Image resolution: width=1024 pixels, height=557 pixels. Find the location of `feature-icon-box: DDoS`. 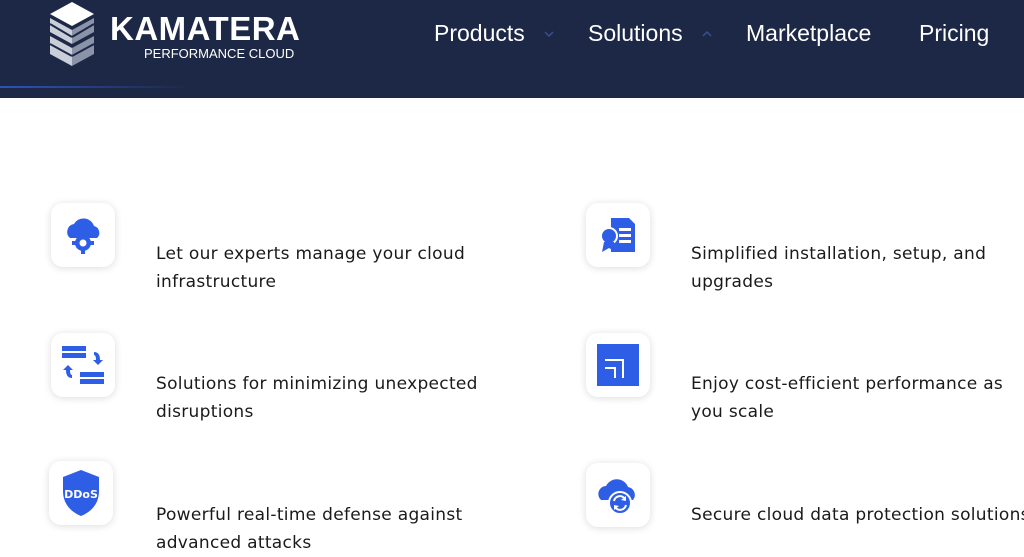

feature-icon-box: DDoS is located at coordinates (81, 493).